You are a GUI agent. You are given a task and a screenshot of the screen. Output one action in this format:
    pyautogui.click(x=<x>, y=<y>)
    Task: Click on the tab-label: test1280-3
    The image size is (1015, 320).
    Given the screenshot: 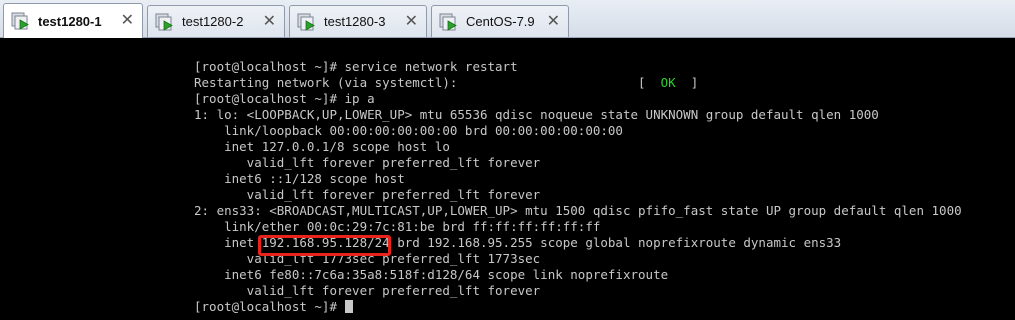 What is the action you would take?
    pyautogui.click(x=355, y=21)
    